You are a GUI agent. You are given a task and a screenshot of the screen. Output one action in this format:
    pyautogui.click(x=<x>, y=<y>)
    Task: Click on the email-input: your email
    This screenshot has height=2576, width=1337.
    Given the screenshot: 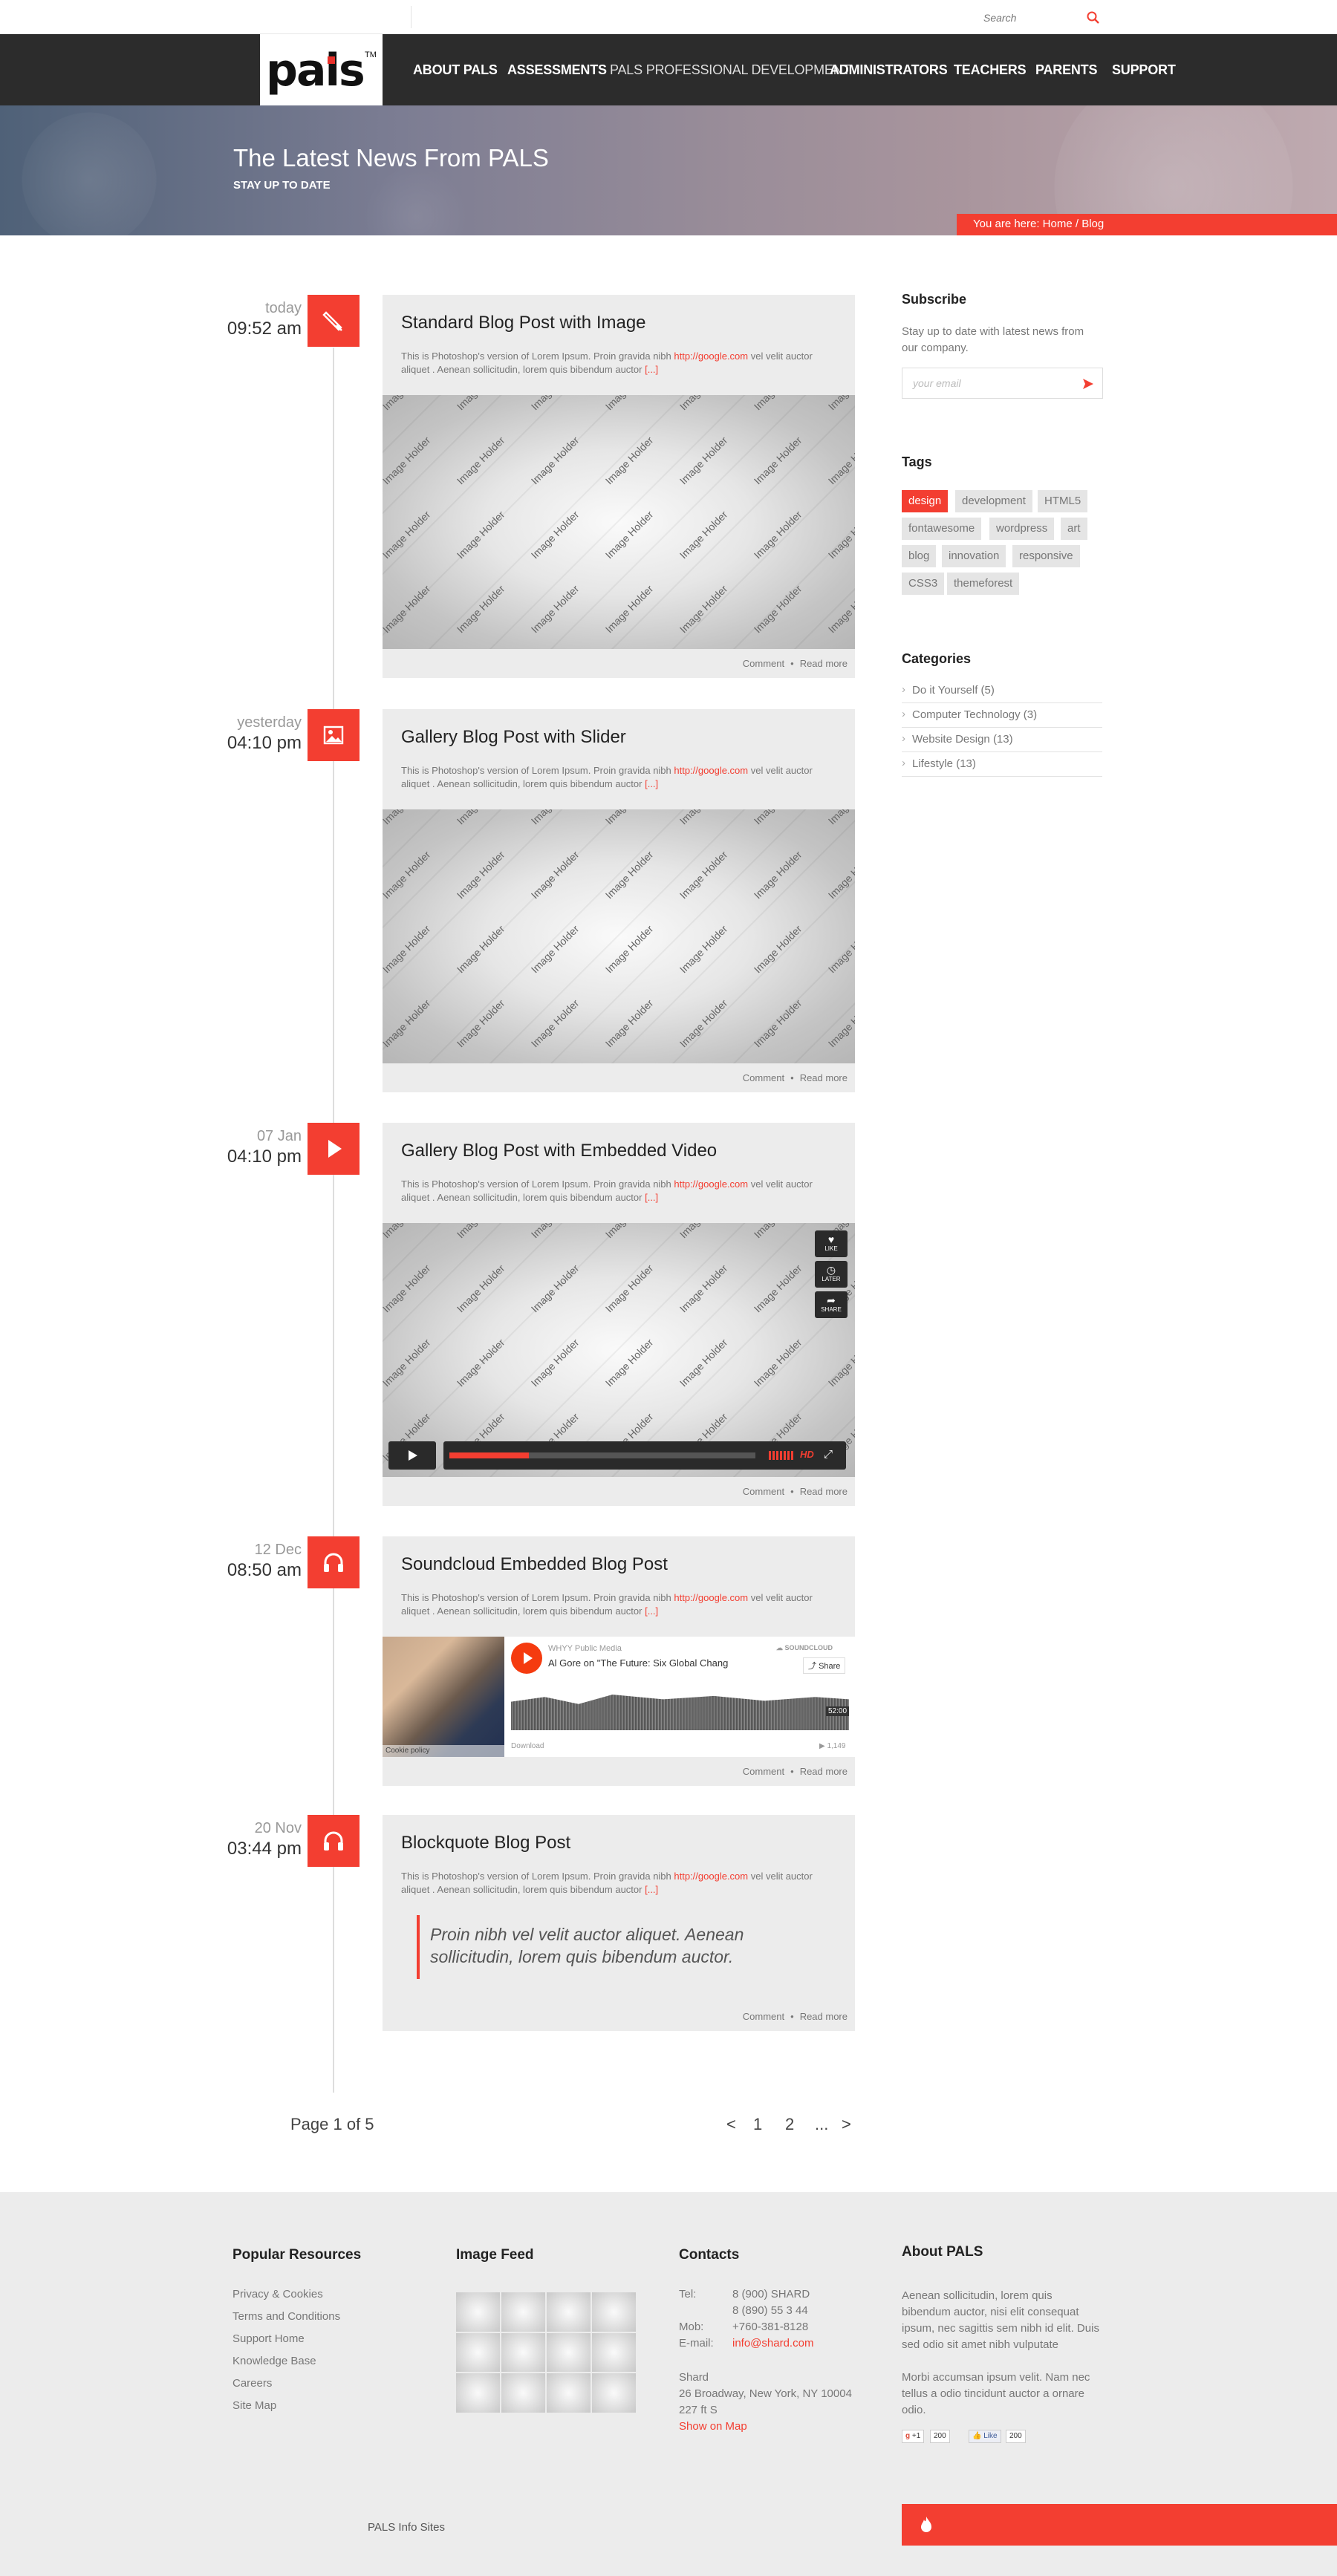 What is the action you would take?
    pyautogui.click(x=937, y=383)
    